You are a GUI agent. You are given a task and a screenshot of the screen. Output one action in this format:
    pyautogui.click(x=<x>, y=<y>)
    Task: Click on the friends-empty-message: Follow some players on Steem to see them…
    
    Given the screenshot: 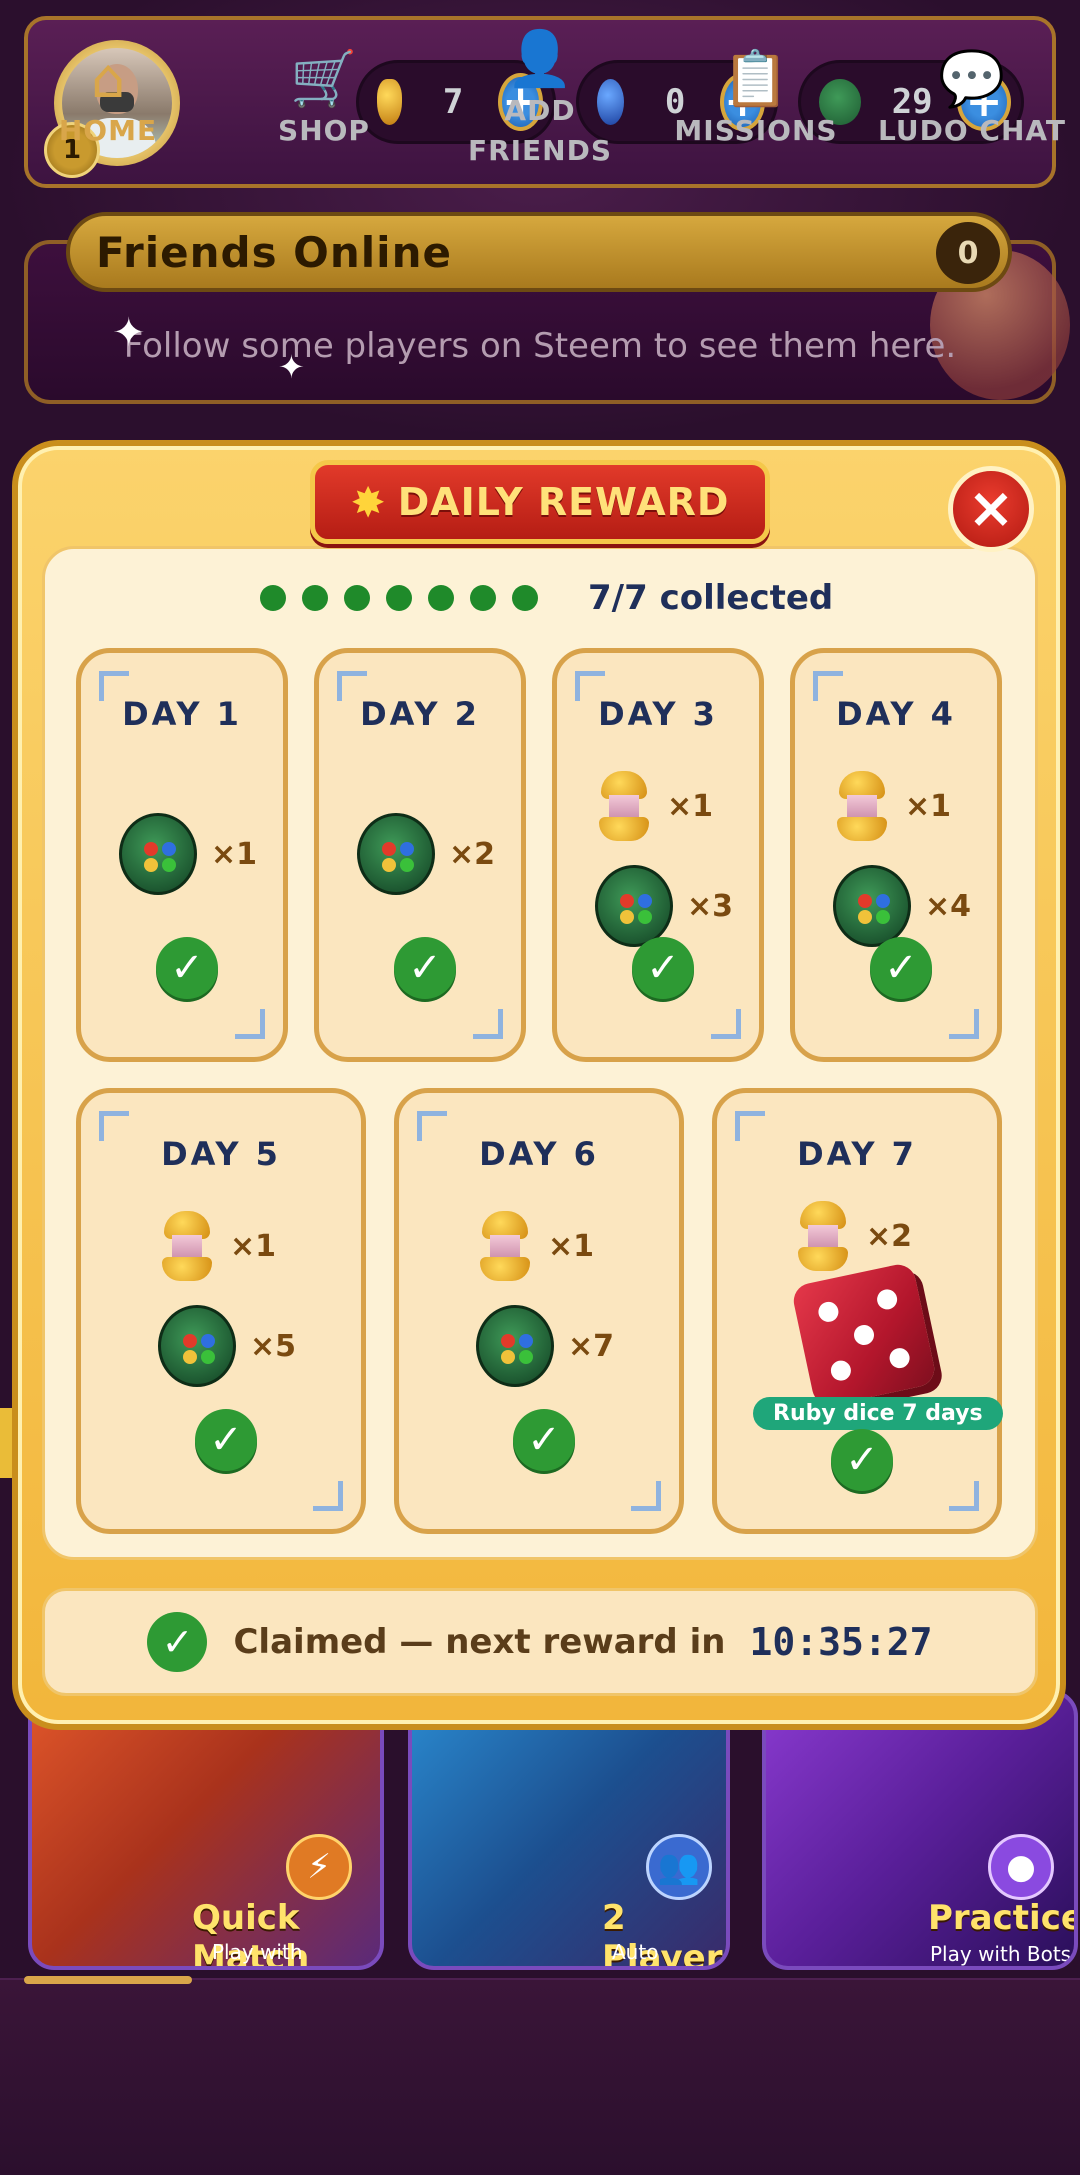 What is the action you would take?
    pyautogui.click(x=540, y=346)
    